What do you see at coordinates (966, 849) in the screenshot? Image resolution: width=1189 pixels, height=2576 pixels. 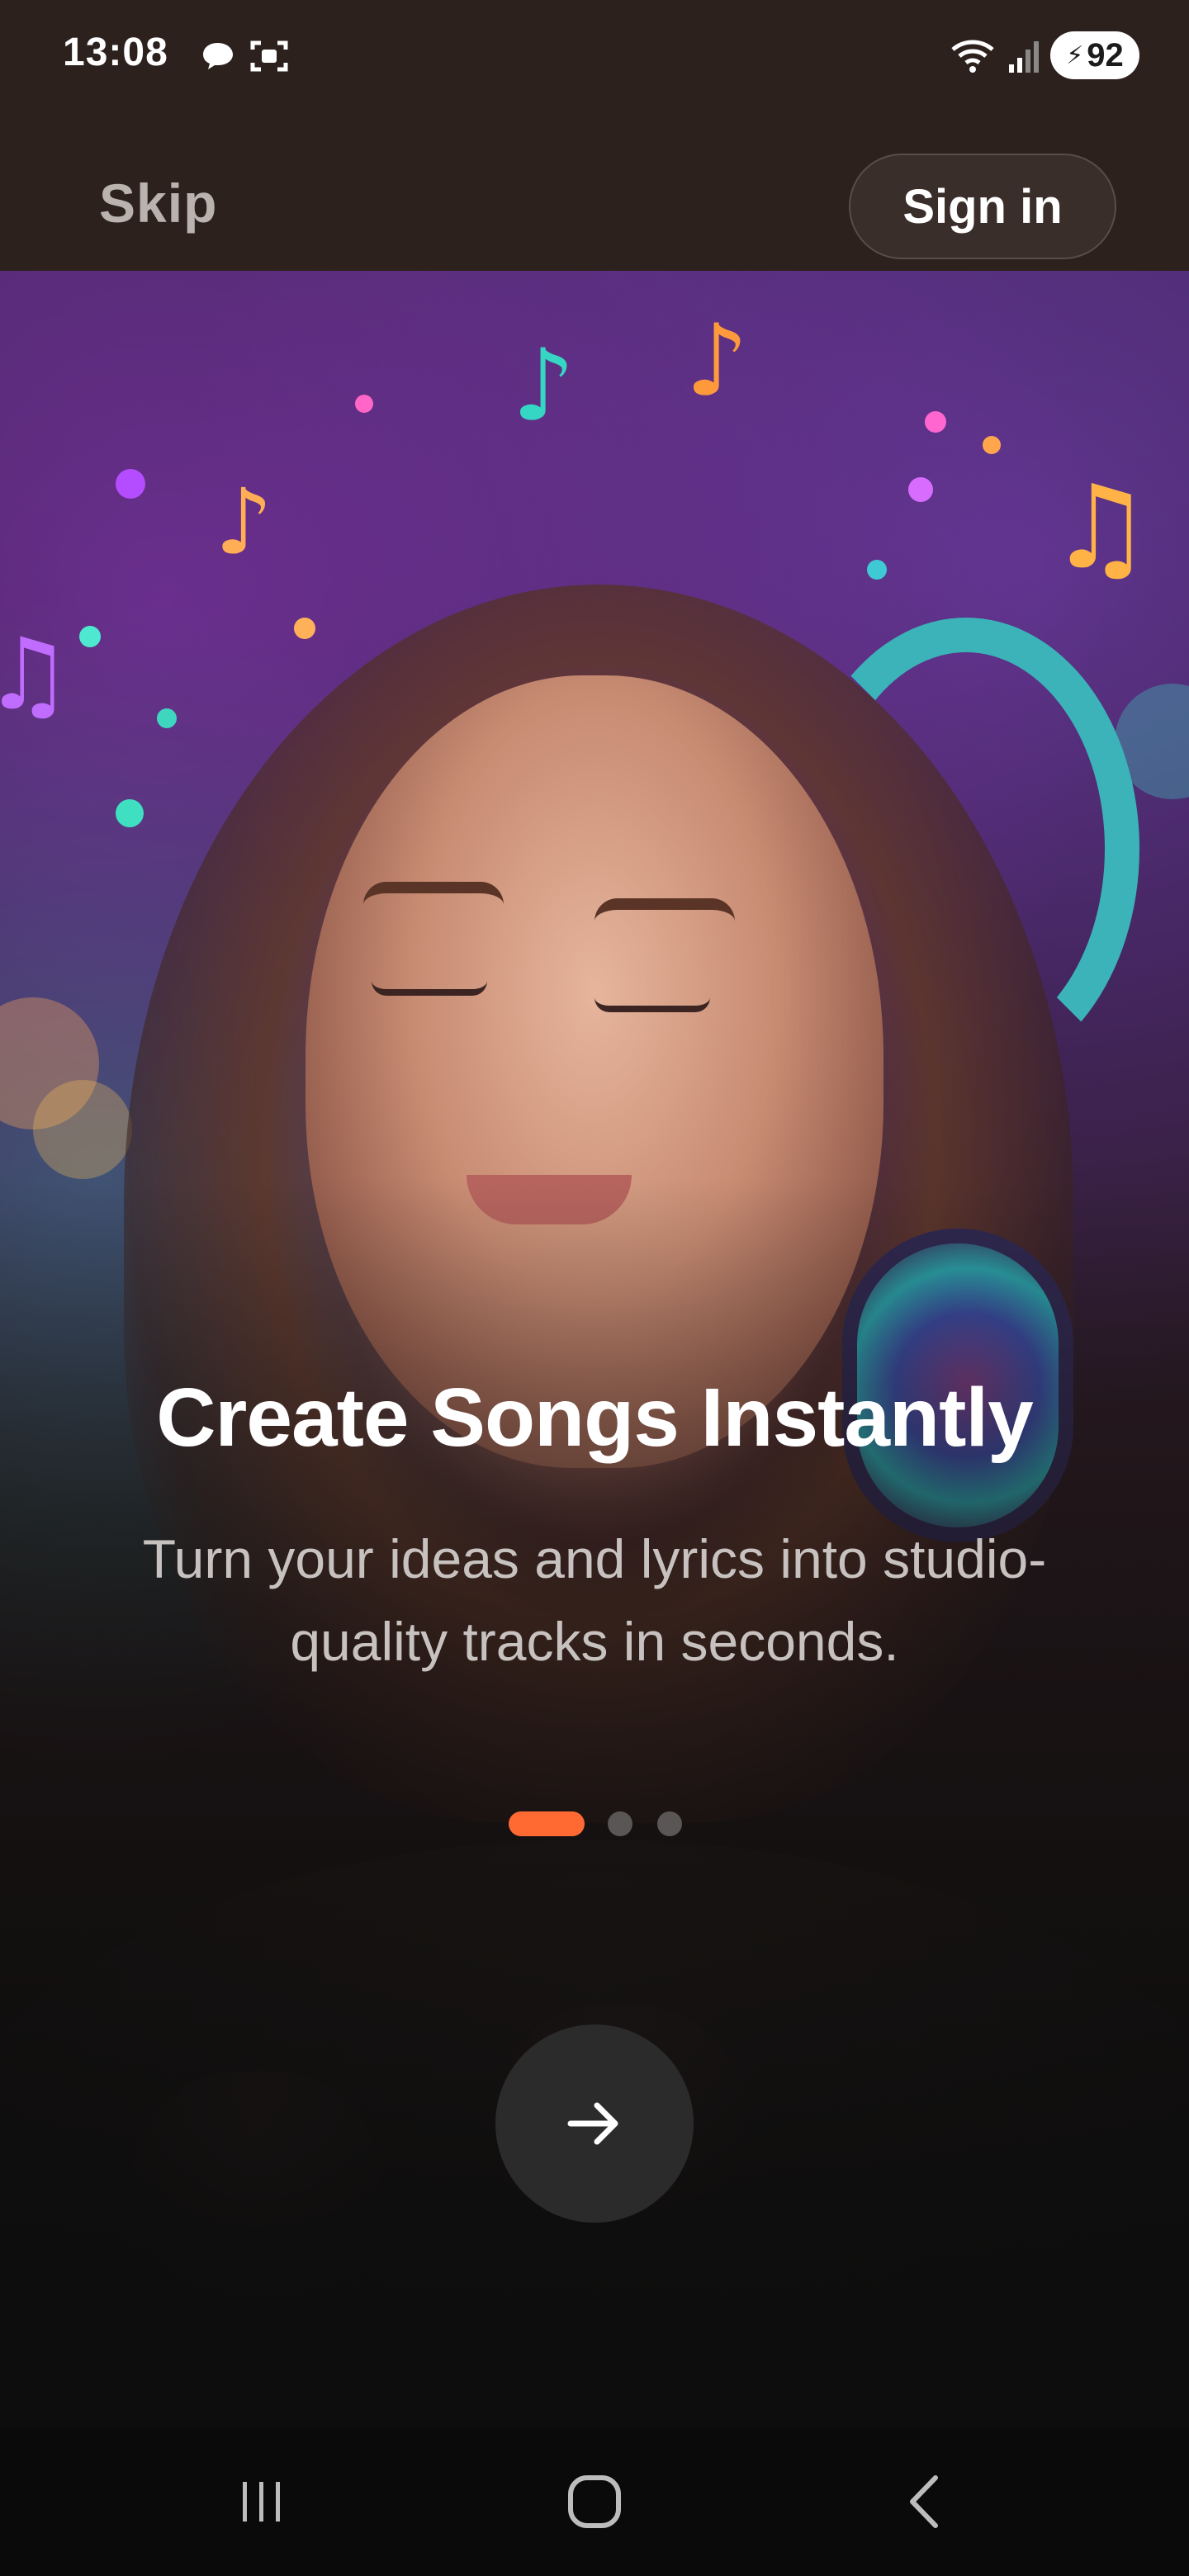 I see `headphones-band` at bounding box center [966, 849].